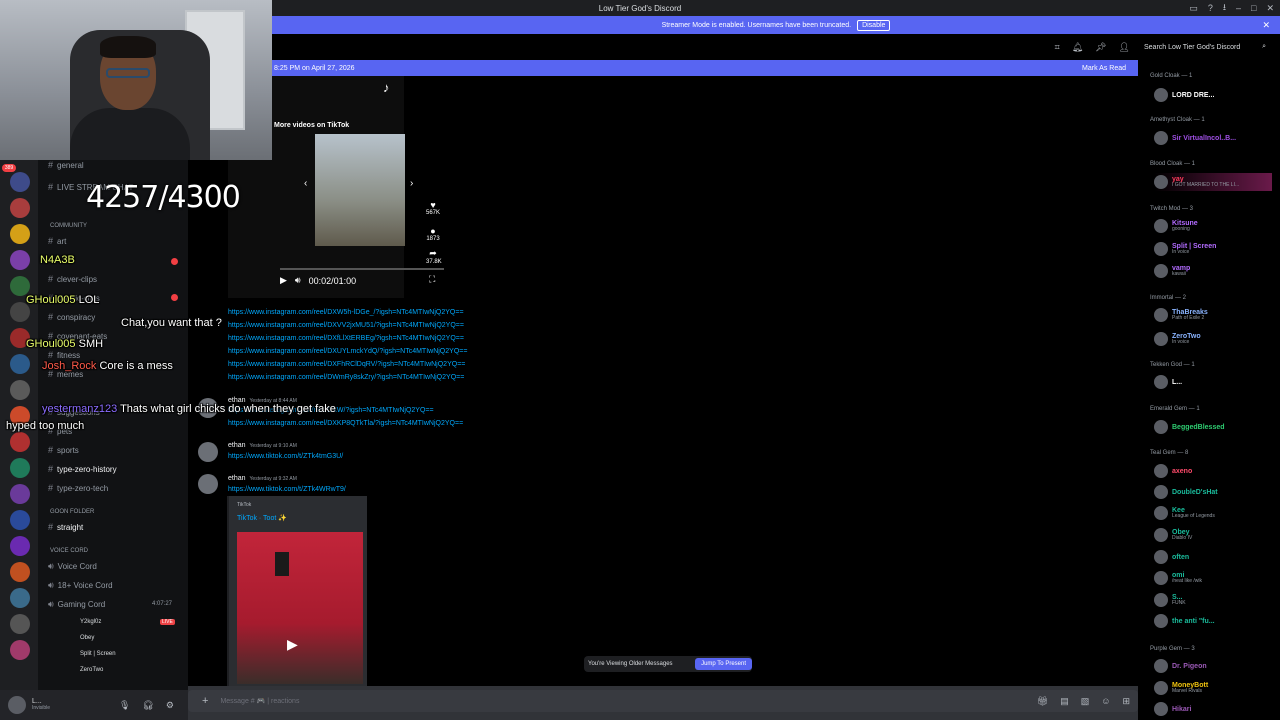 This screenshot has width=1280, height=720. Describe the element at coordinates (1270, 8) in the screenshot. I see `close-window-icon: ✕` at that location.